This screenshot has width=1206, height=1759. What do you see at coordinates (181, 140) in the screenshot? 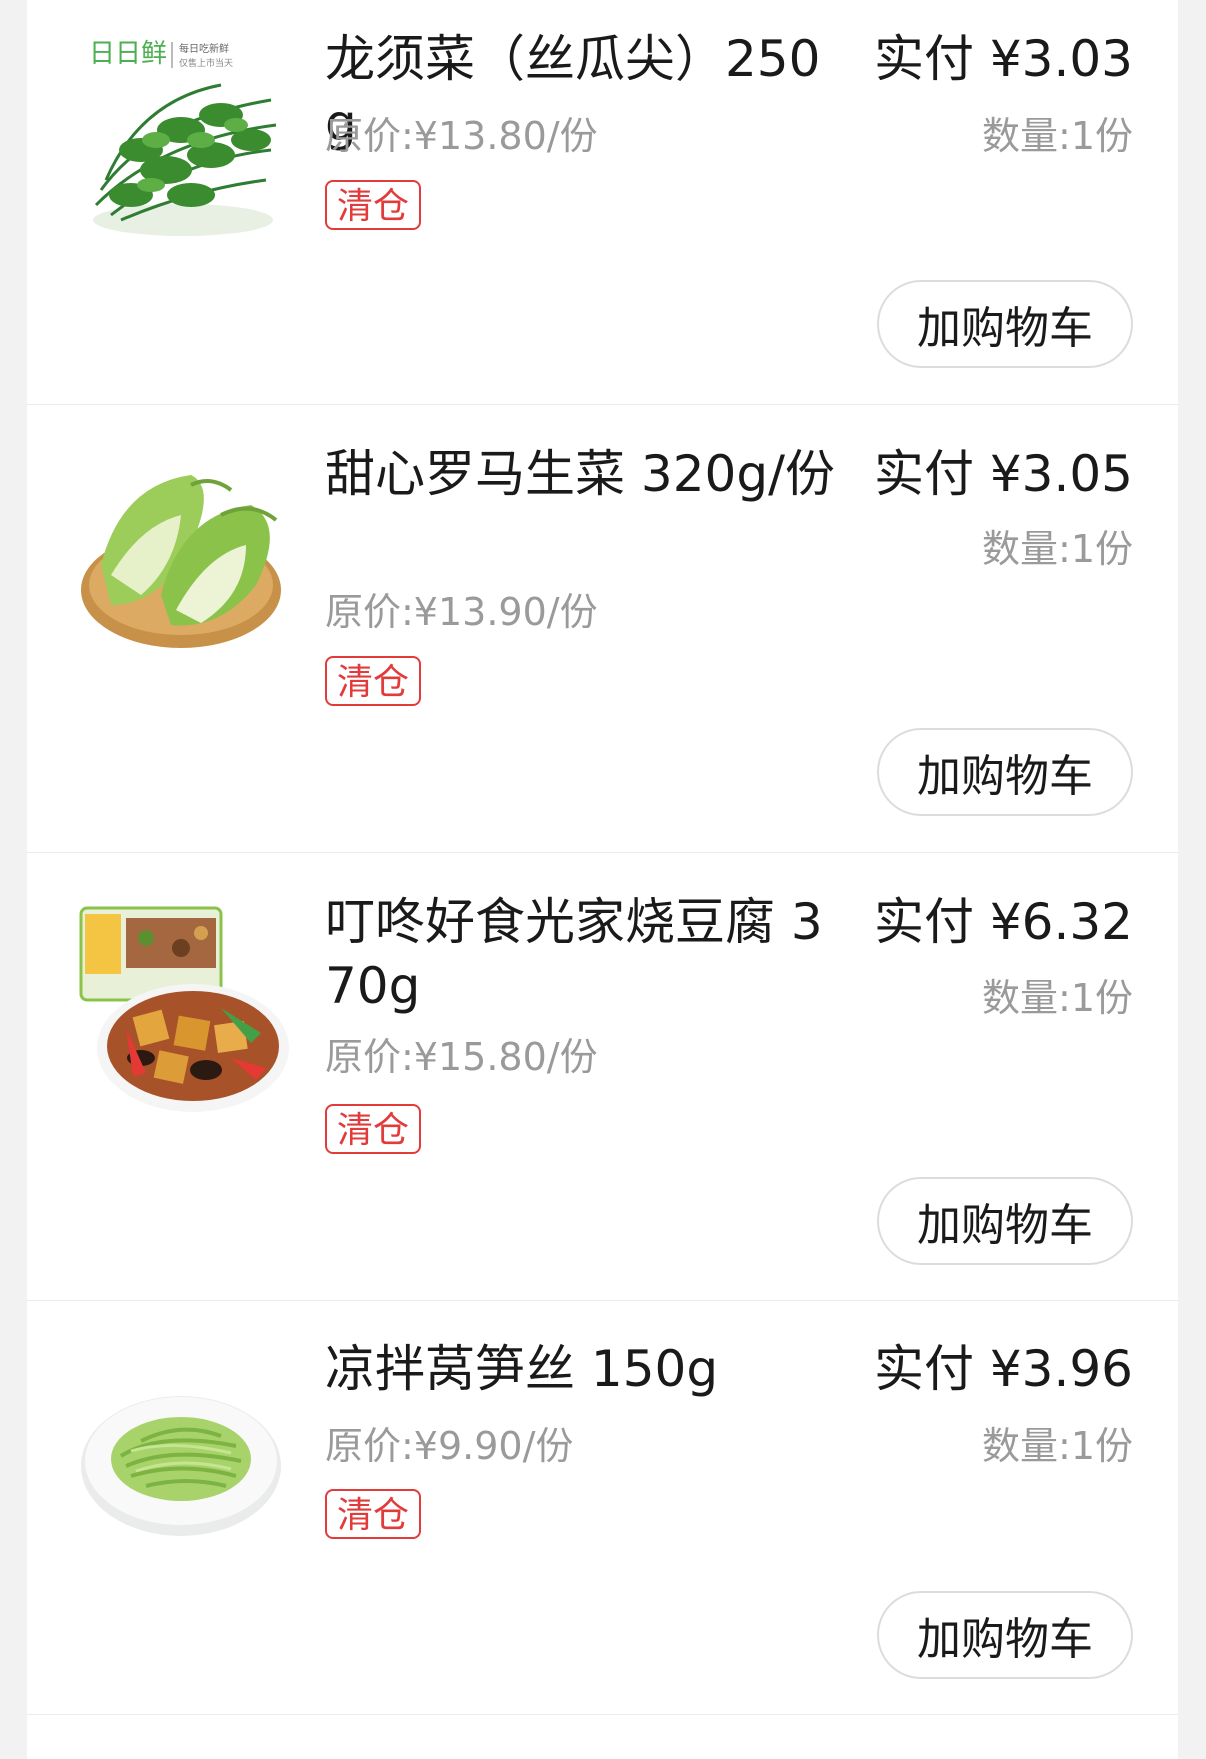
I see `leafy-greens-icon: 日日鲜 每日吃新鲜 仅售上市当天` at bounding box center [181, 140].